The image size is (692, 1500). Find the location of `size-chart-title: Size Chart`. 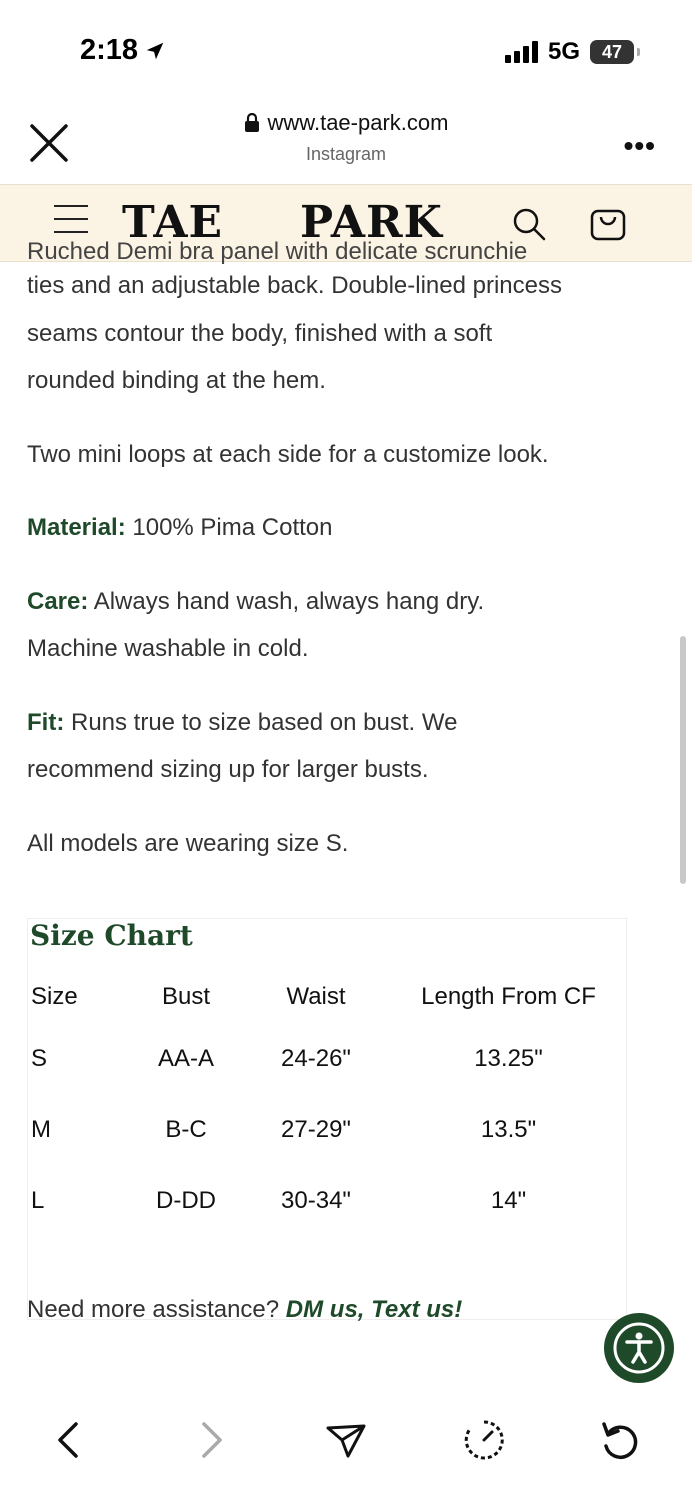

size-chart-title: Size Chart is located at coordinates (111, 935).